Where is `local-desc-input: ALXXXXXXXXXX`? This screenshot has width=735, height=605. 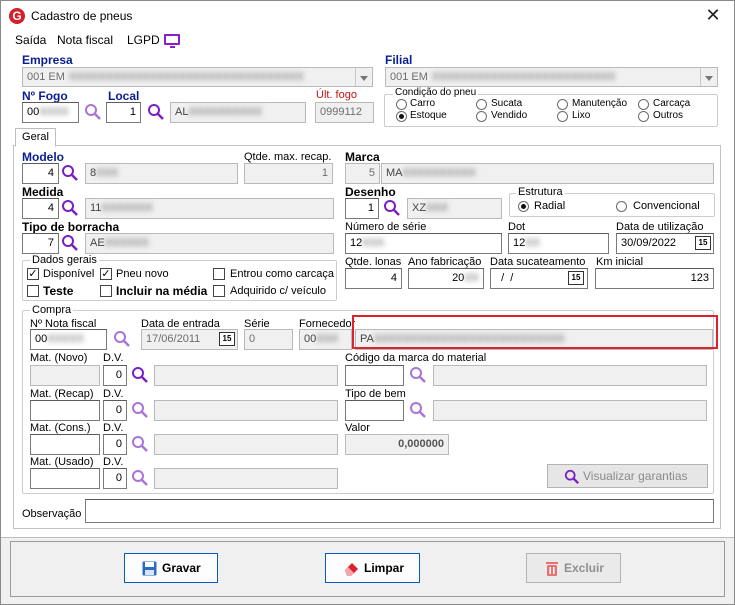 local-desc-input: ALXXXXXXXXXX is located at coordinates (238, 112).